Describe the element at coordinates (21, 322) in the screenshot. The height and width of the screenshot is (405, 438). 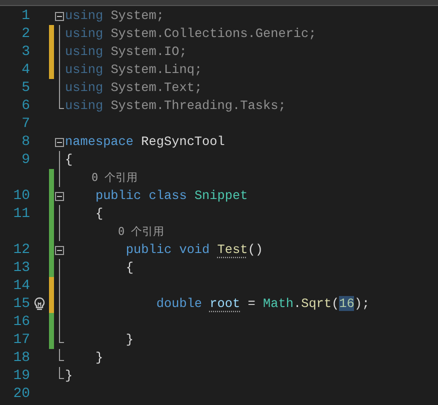
I see `line-number: 16` at that location.